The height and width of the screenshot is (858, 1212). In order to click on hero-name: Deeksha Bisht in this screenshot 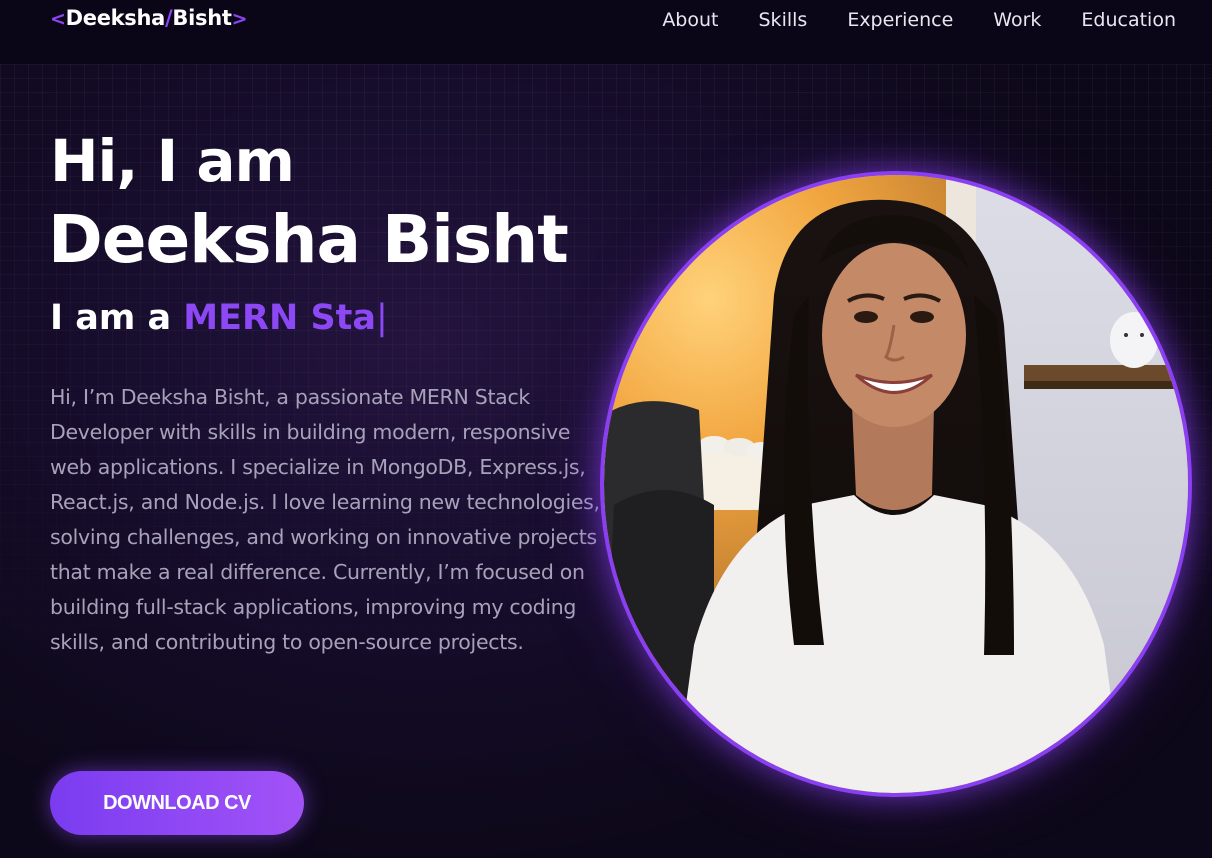, I will do `click(308, 239)`.